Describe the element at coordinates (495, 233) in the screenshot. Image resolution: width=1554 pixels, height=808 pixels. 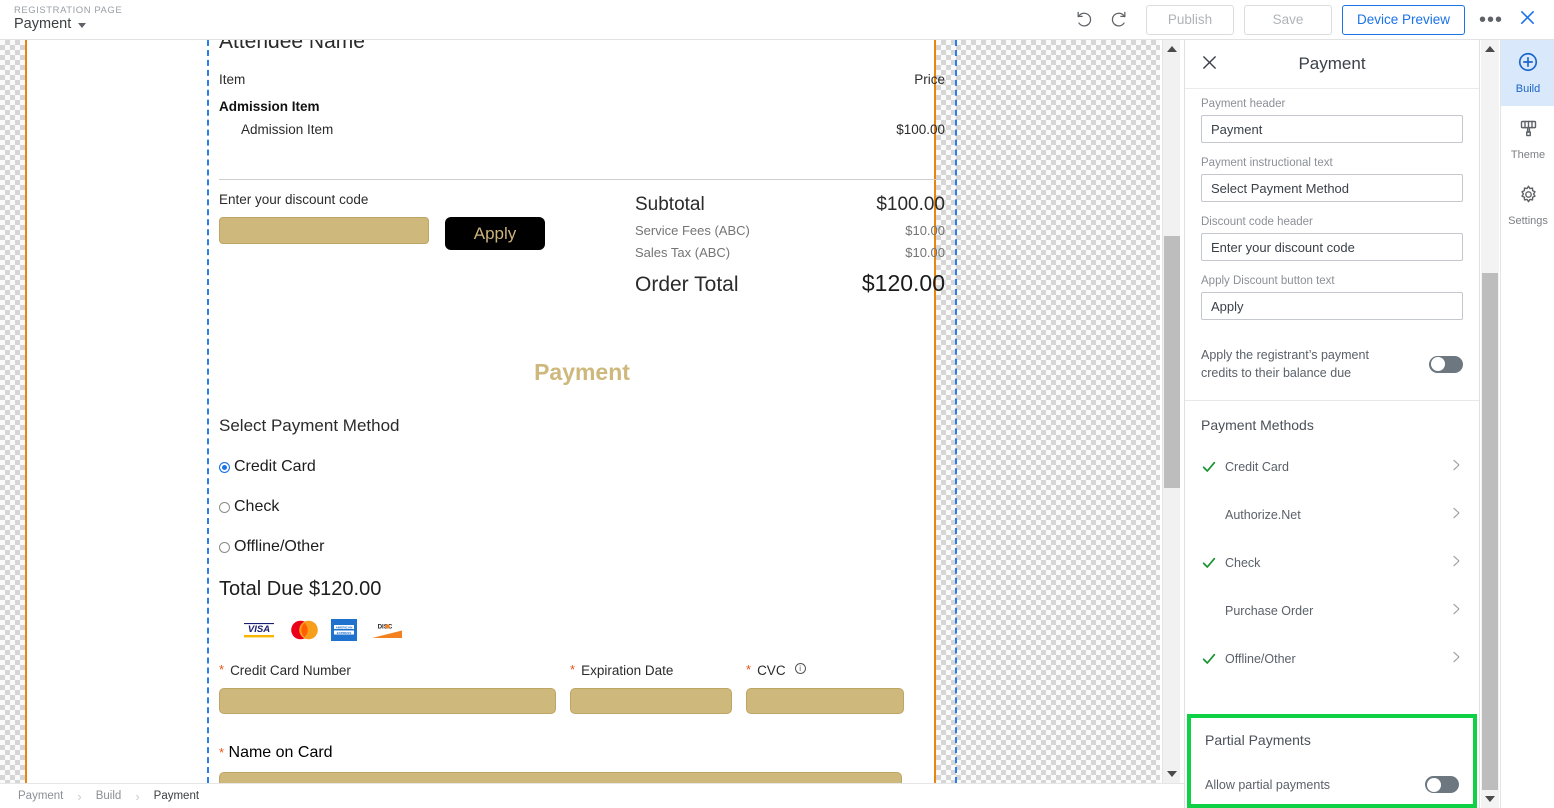
I see `apply-discount-button: Apply` at that location.